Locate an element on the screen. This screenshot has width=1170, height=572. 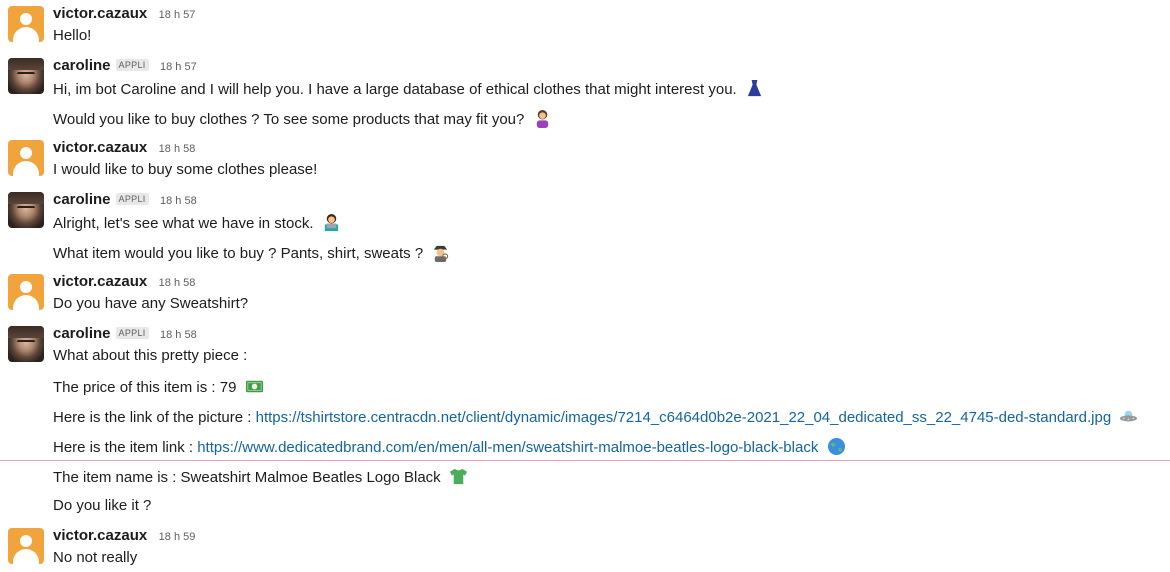
message-text: What about this pretty piece : is located at coordinates (150, 355).